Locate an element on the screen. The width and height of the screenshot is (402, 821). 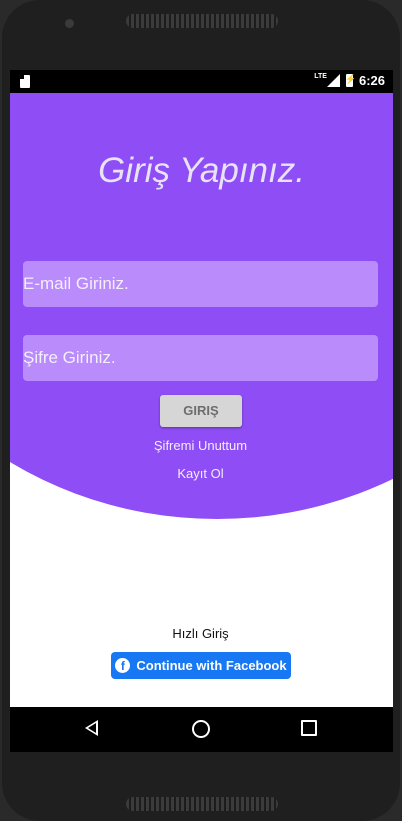
navigation-bar is located at coordinates (201, 729).